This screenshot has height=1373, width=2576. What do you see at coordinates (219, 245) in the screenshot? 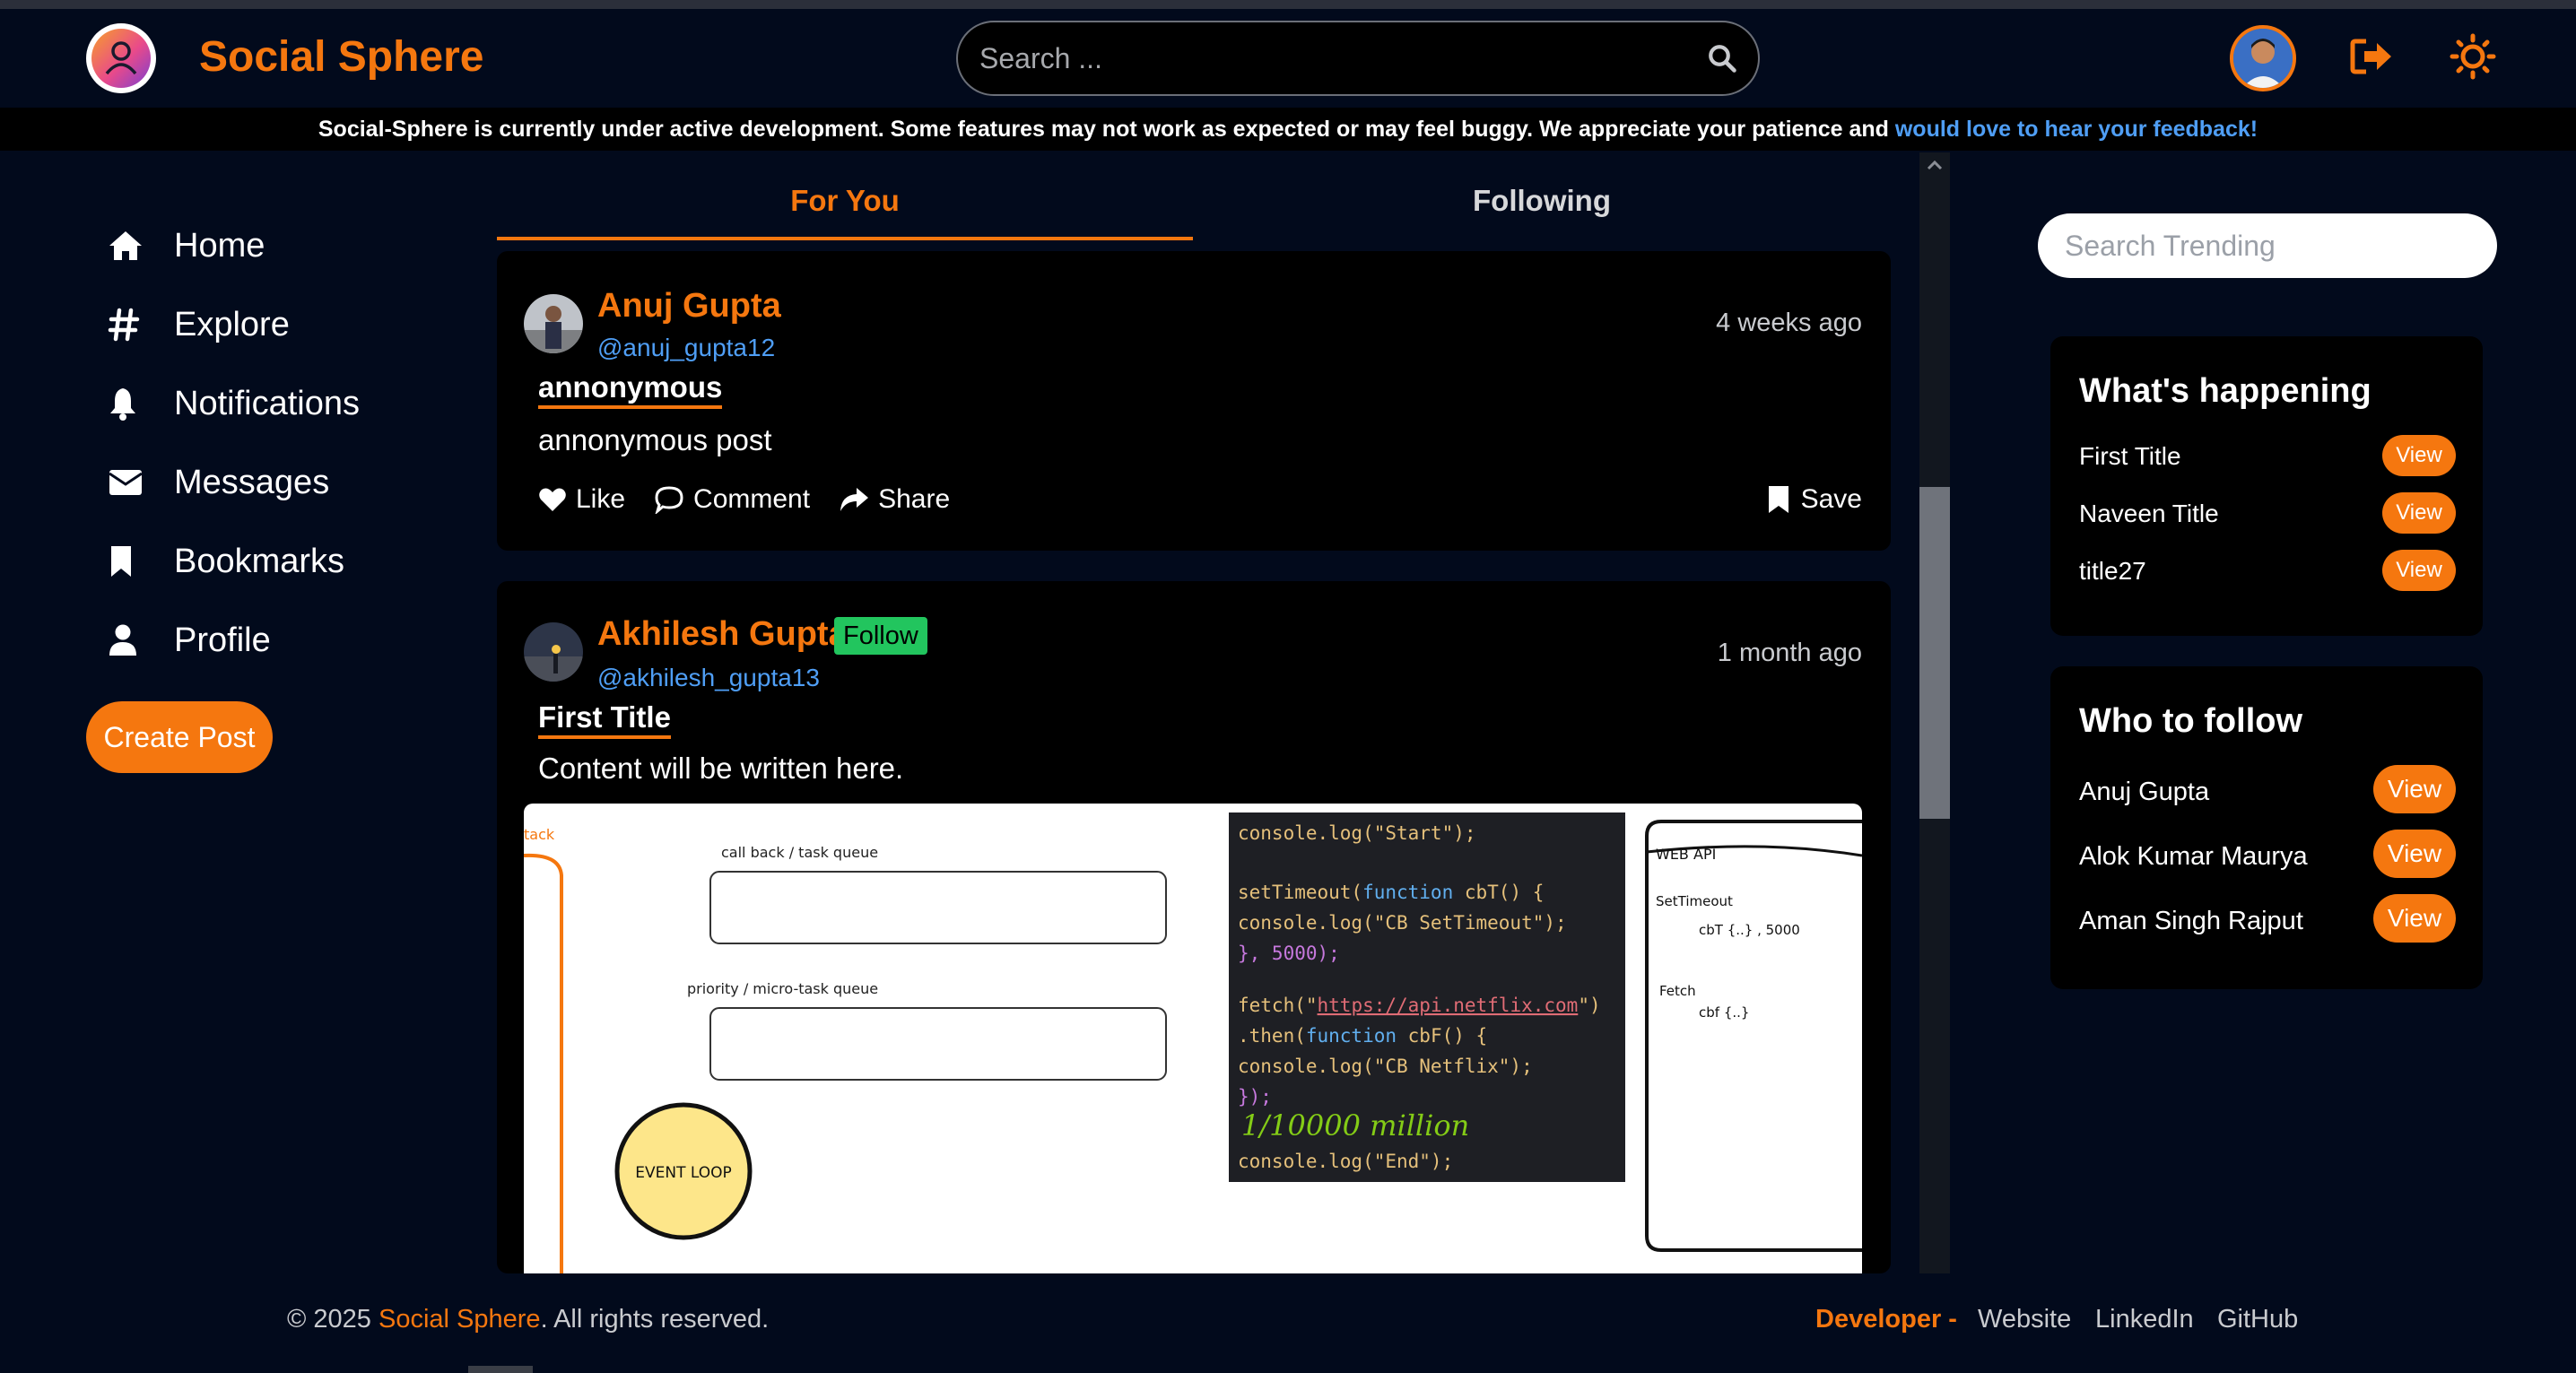
I see `sidebar-item-label: Home` at bounding box center [219, 245].